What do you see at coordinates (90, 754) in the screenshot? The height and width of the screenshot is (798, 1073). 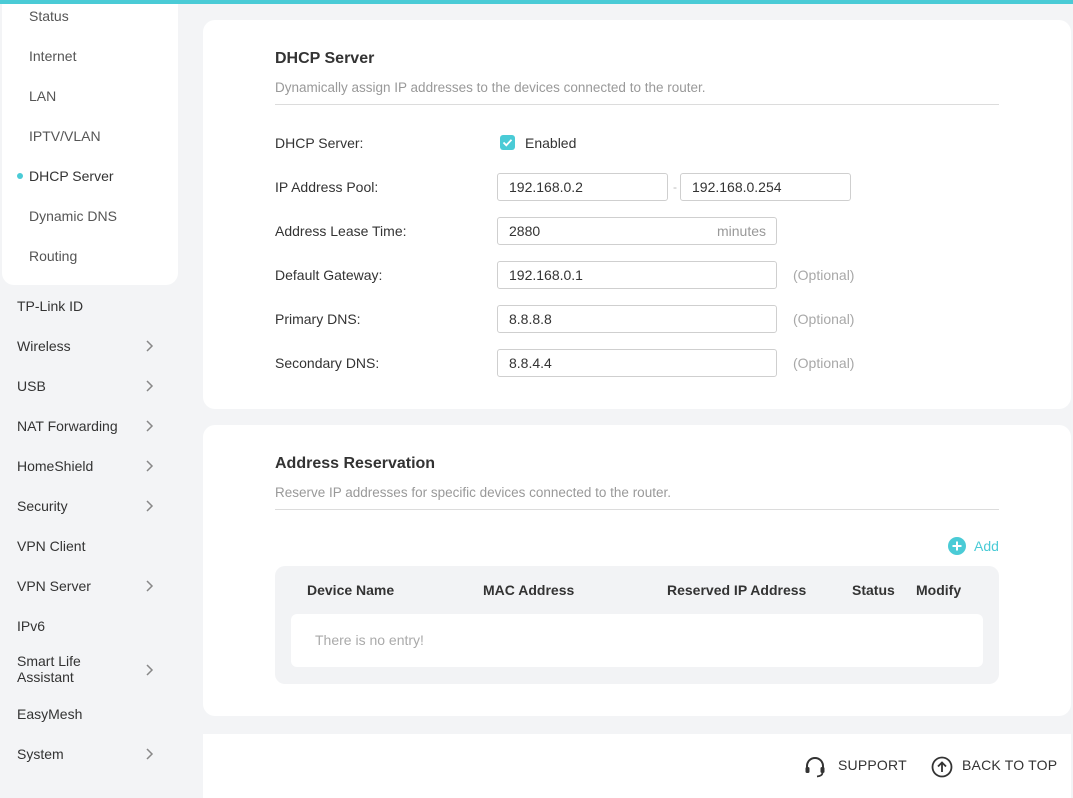 I see `sidebar-item-system: System` at bounding box center [90, 754].